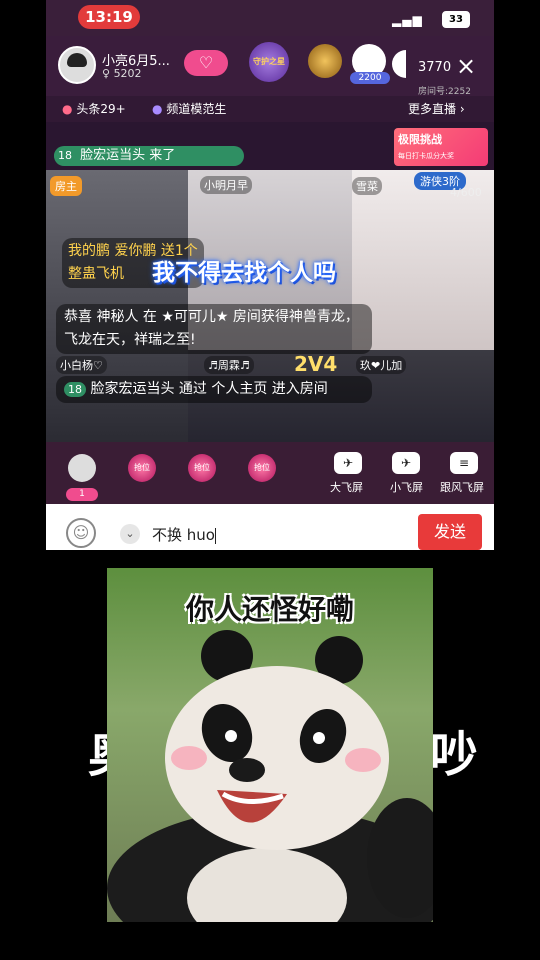  I want to click on chat-input-value: 不换 huo, so click(183, 535).